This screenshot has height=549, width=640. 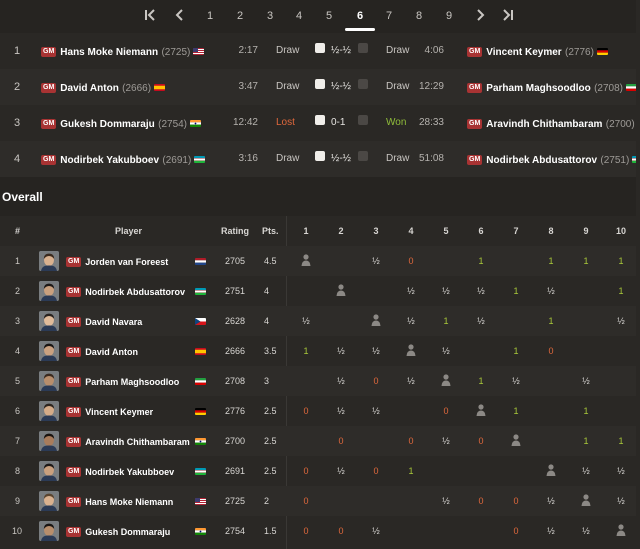 What do you see at coordinates (150, 15) in the screenshot?
I see `first-round-button` at bounding box center [150, 15].